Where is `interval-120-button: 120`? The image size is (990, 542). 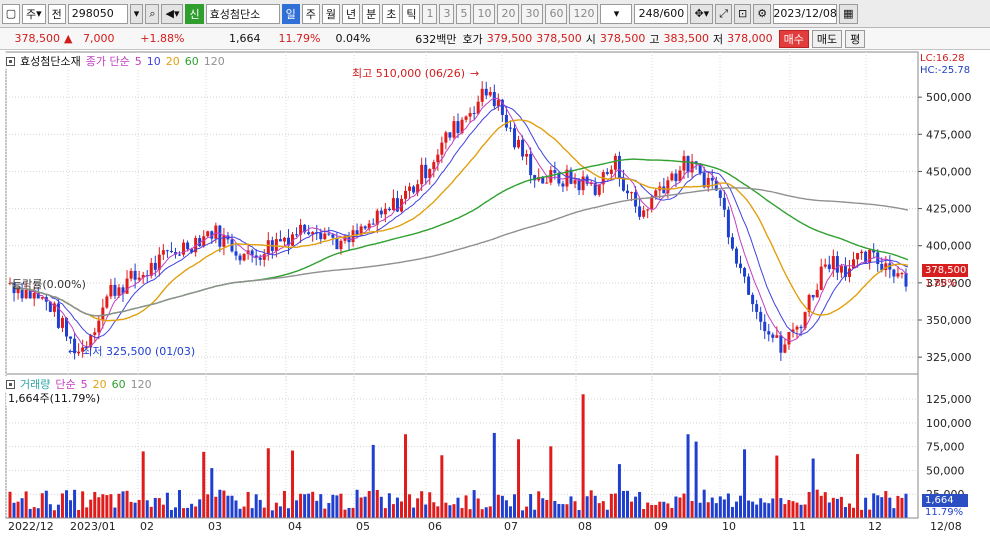
interval-120-button: 120 is located at coordinates (584, 13).